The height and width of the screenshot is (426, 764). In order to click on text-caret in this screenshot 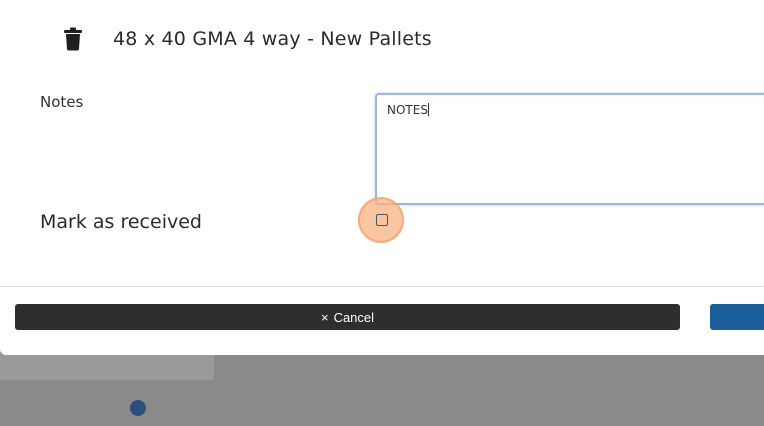, I will do `click(428, 109)`.